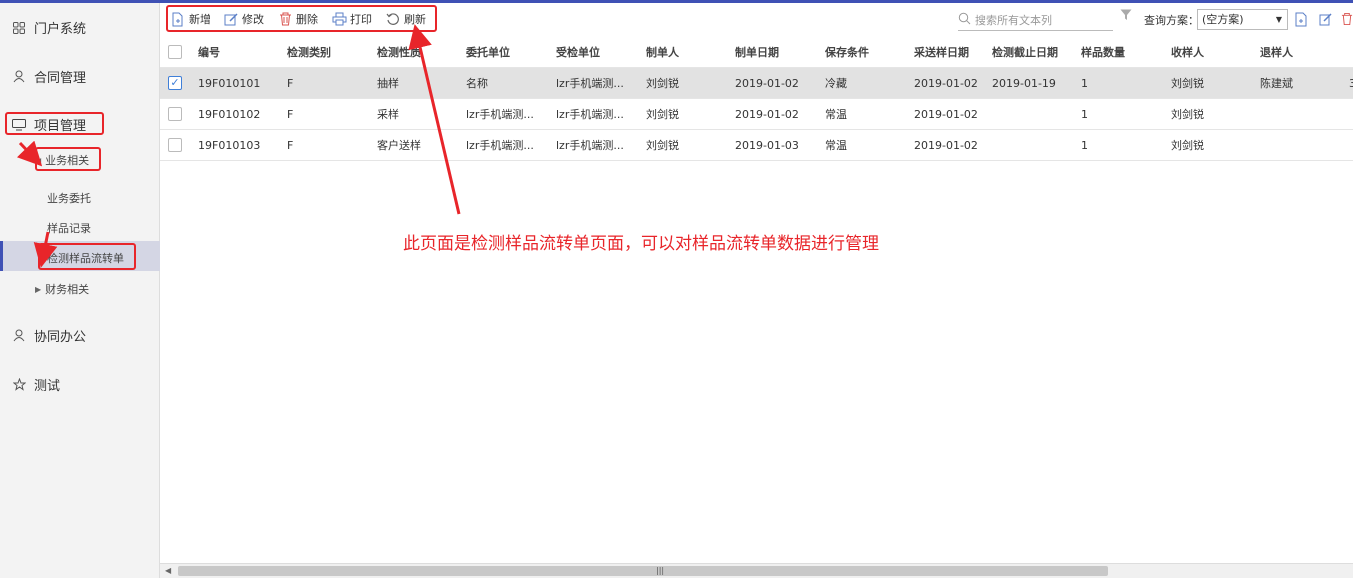  I want to click on arrow-to-toolbar, so click(434, 119).